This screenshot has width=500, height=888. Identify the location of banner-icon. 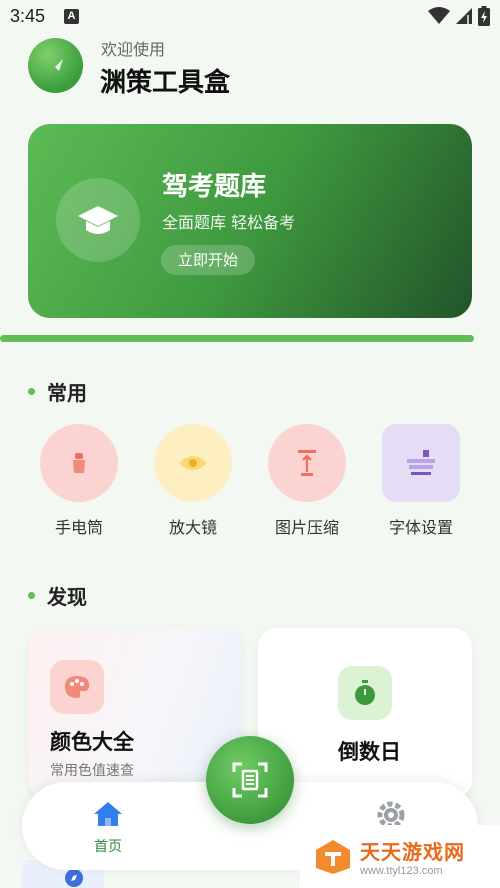
(98, 220).